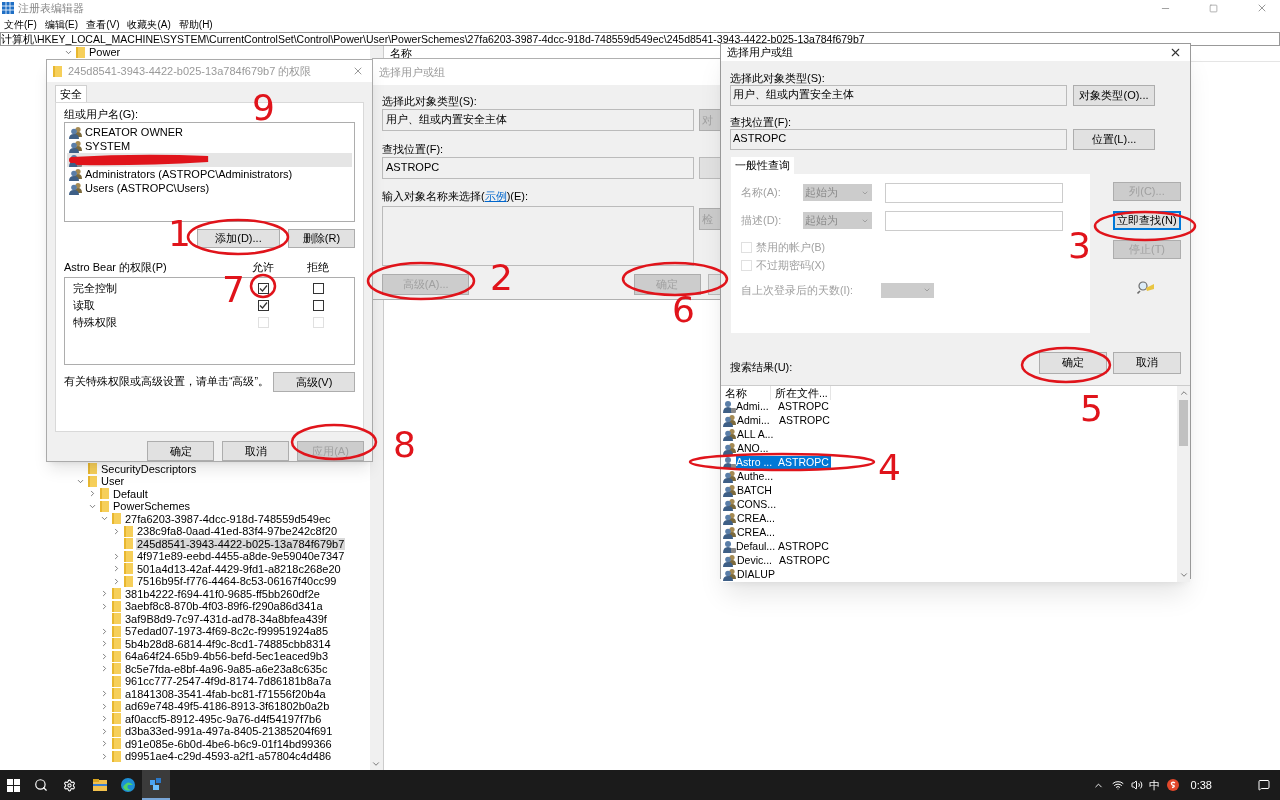  What do you see at coordinates (495, 196) in the screenshot?
I see `example-link: 示例` at bounding box center [495, 196].